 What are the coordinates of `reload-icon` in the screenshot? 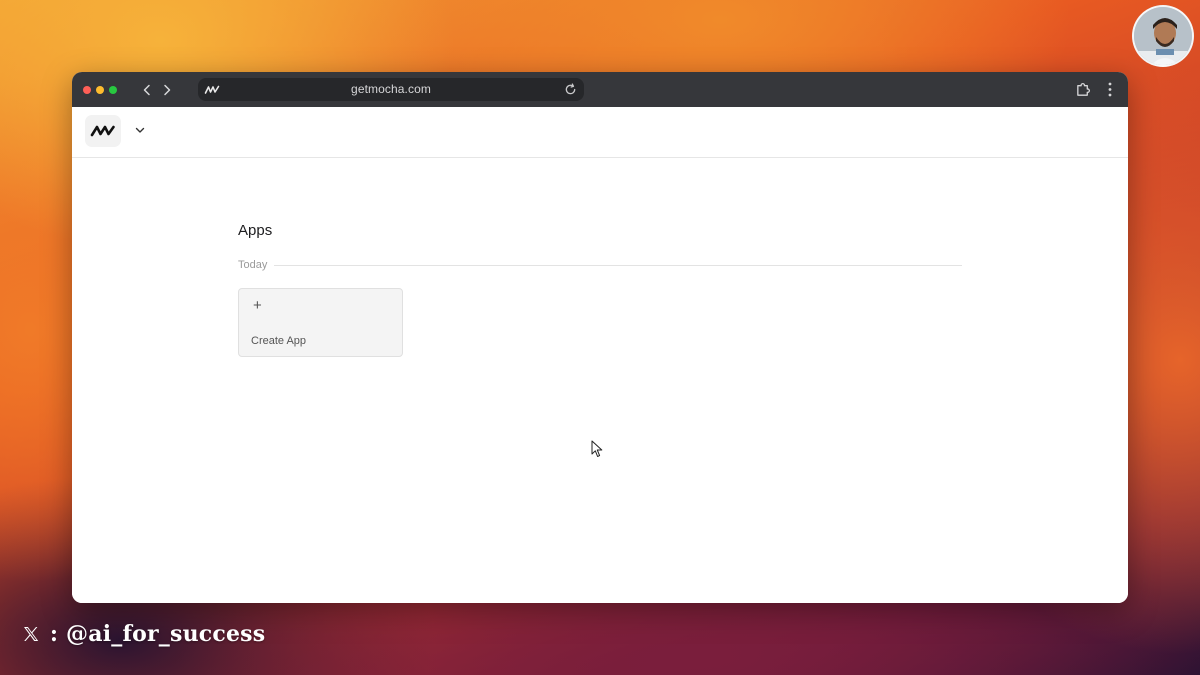 It's located at (570, 89).